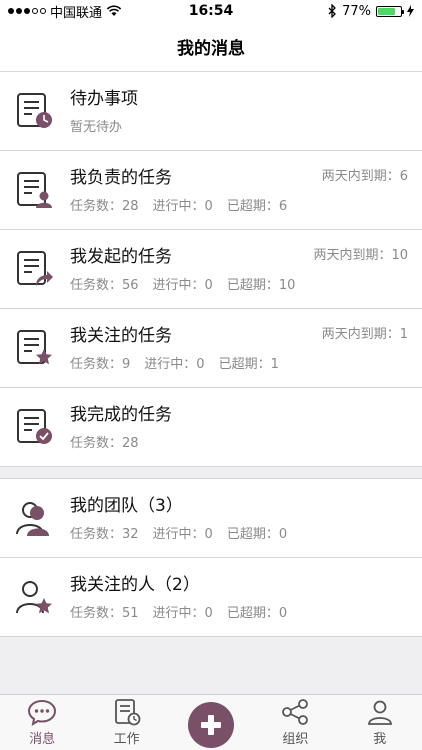 The height and width of the screenshot is (750, 422). What do you see at coordinates (104, 98) in the screenshot?
I see `list-item-title: 待办事项` at bounding box center [104, 98].